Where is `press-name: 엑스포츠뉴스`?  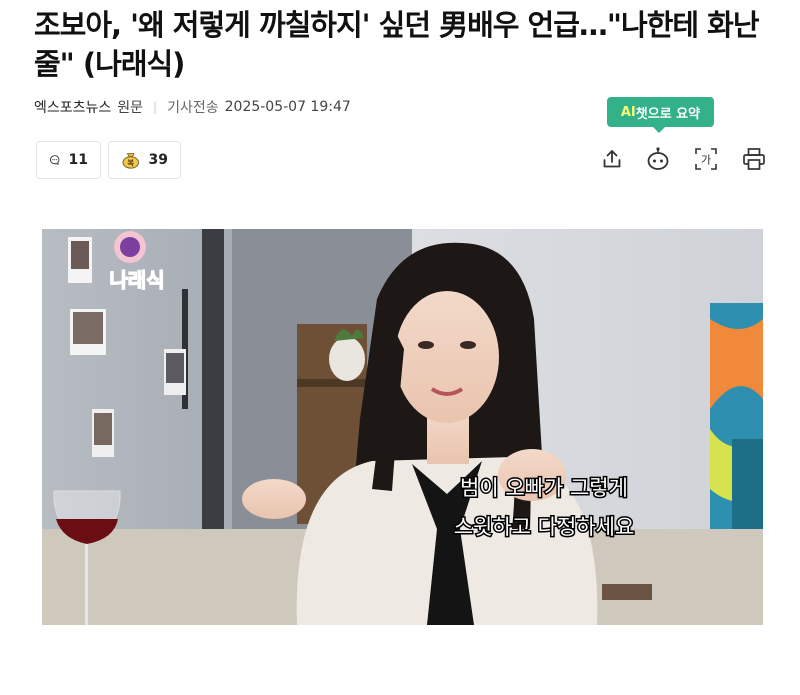 press-name: 엑스포츠뉴스 is located at coordinates (72, 107).